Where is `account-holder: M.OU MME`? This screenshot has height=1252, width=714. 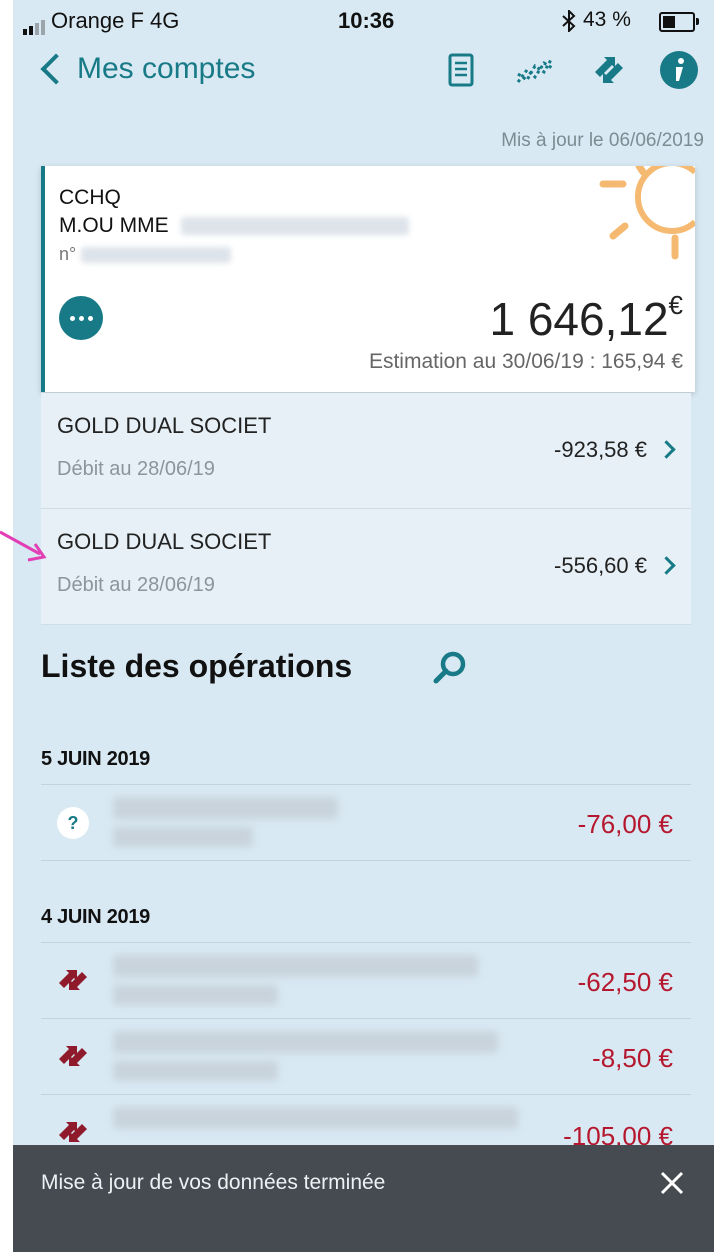
account-holder: M.OU MME is located at coordinates (234, 226).